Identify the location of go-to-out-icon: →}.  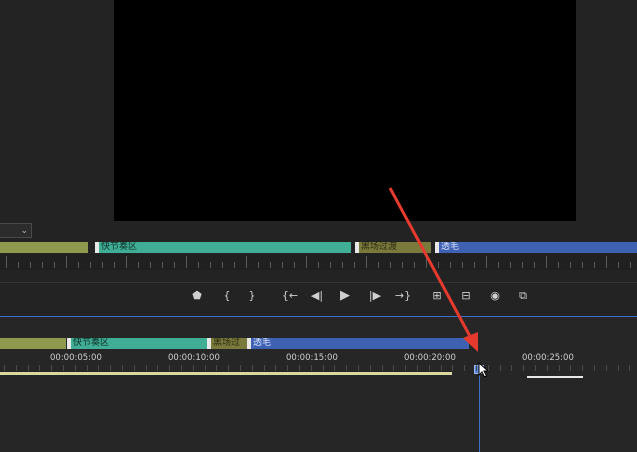
(403, 296).